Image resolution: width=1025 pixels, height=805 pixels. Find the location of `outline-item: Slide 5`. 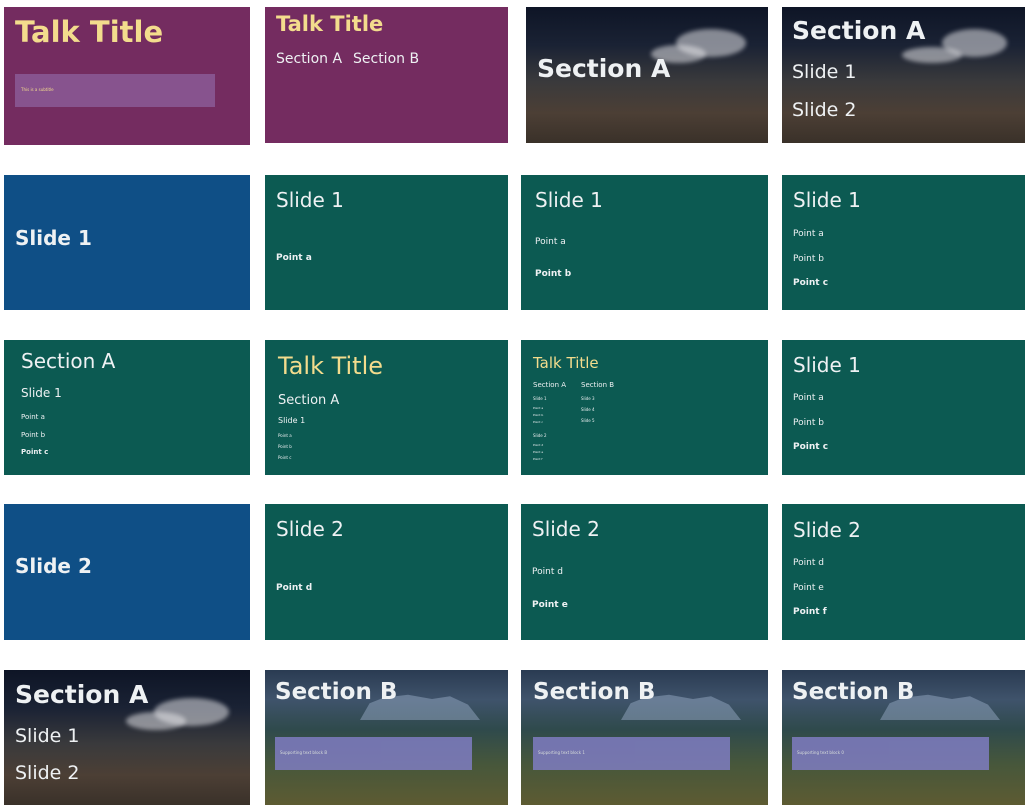

outline-item: Slide 5 is located at coordinates (588, 420).